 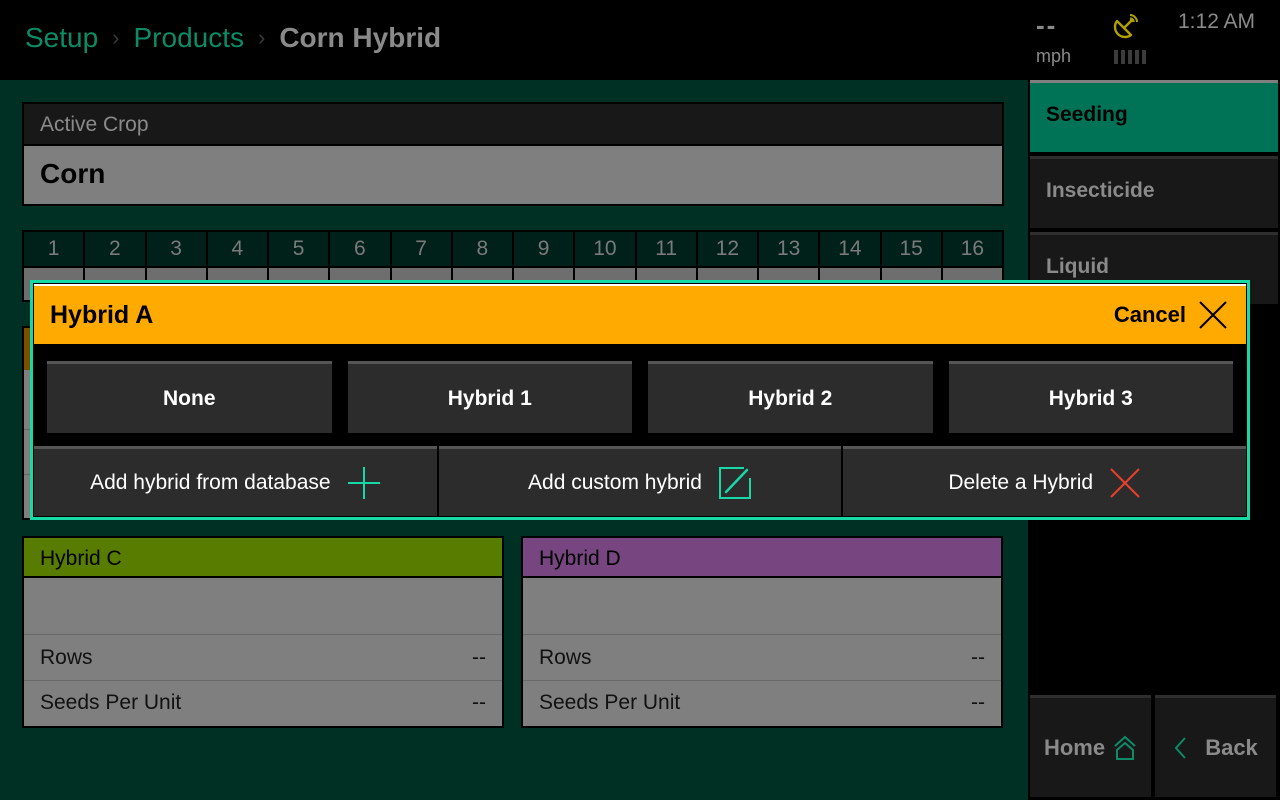 What do you see at coordinates (299, 249) in the screenshot?
I see `row-number: 5` at bounding box center [299, 249].